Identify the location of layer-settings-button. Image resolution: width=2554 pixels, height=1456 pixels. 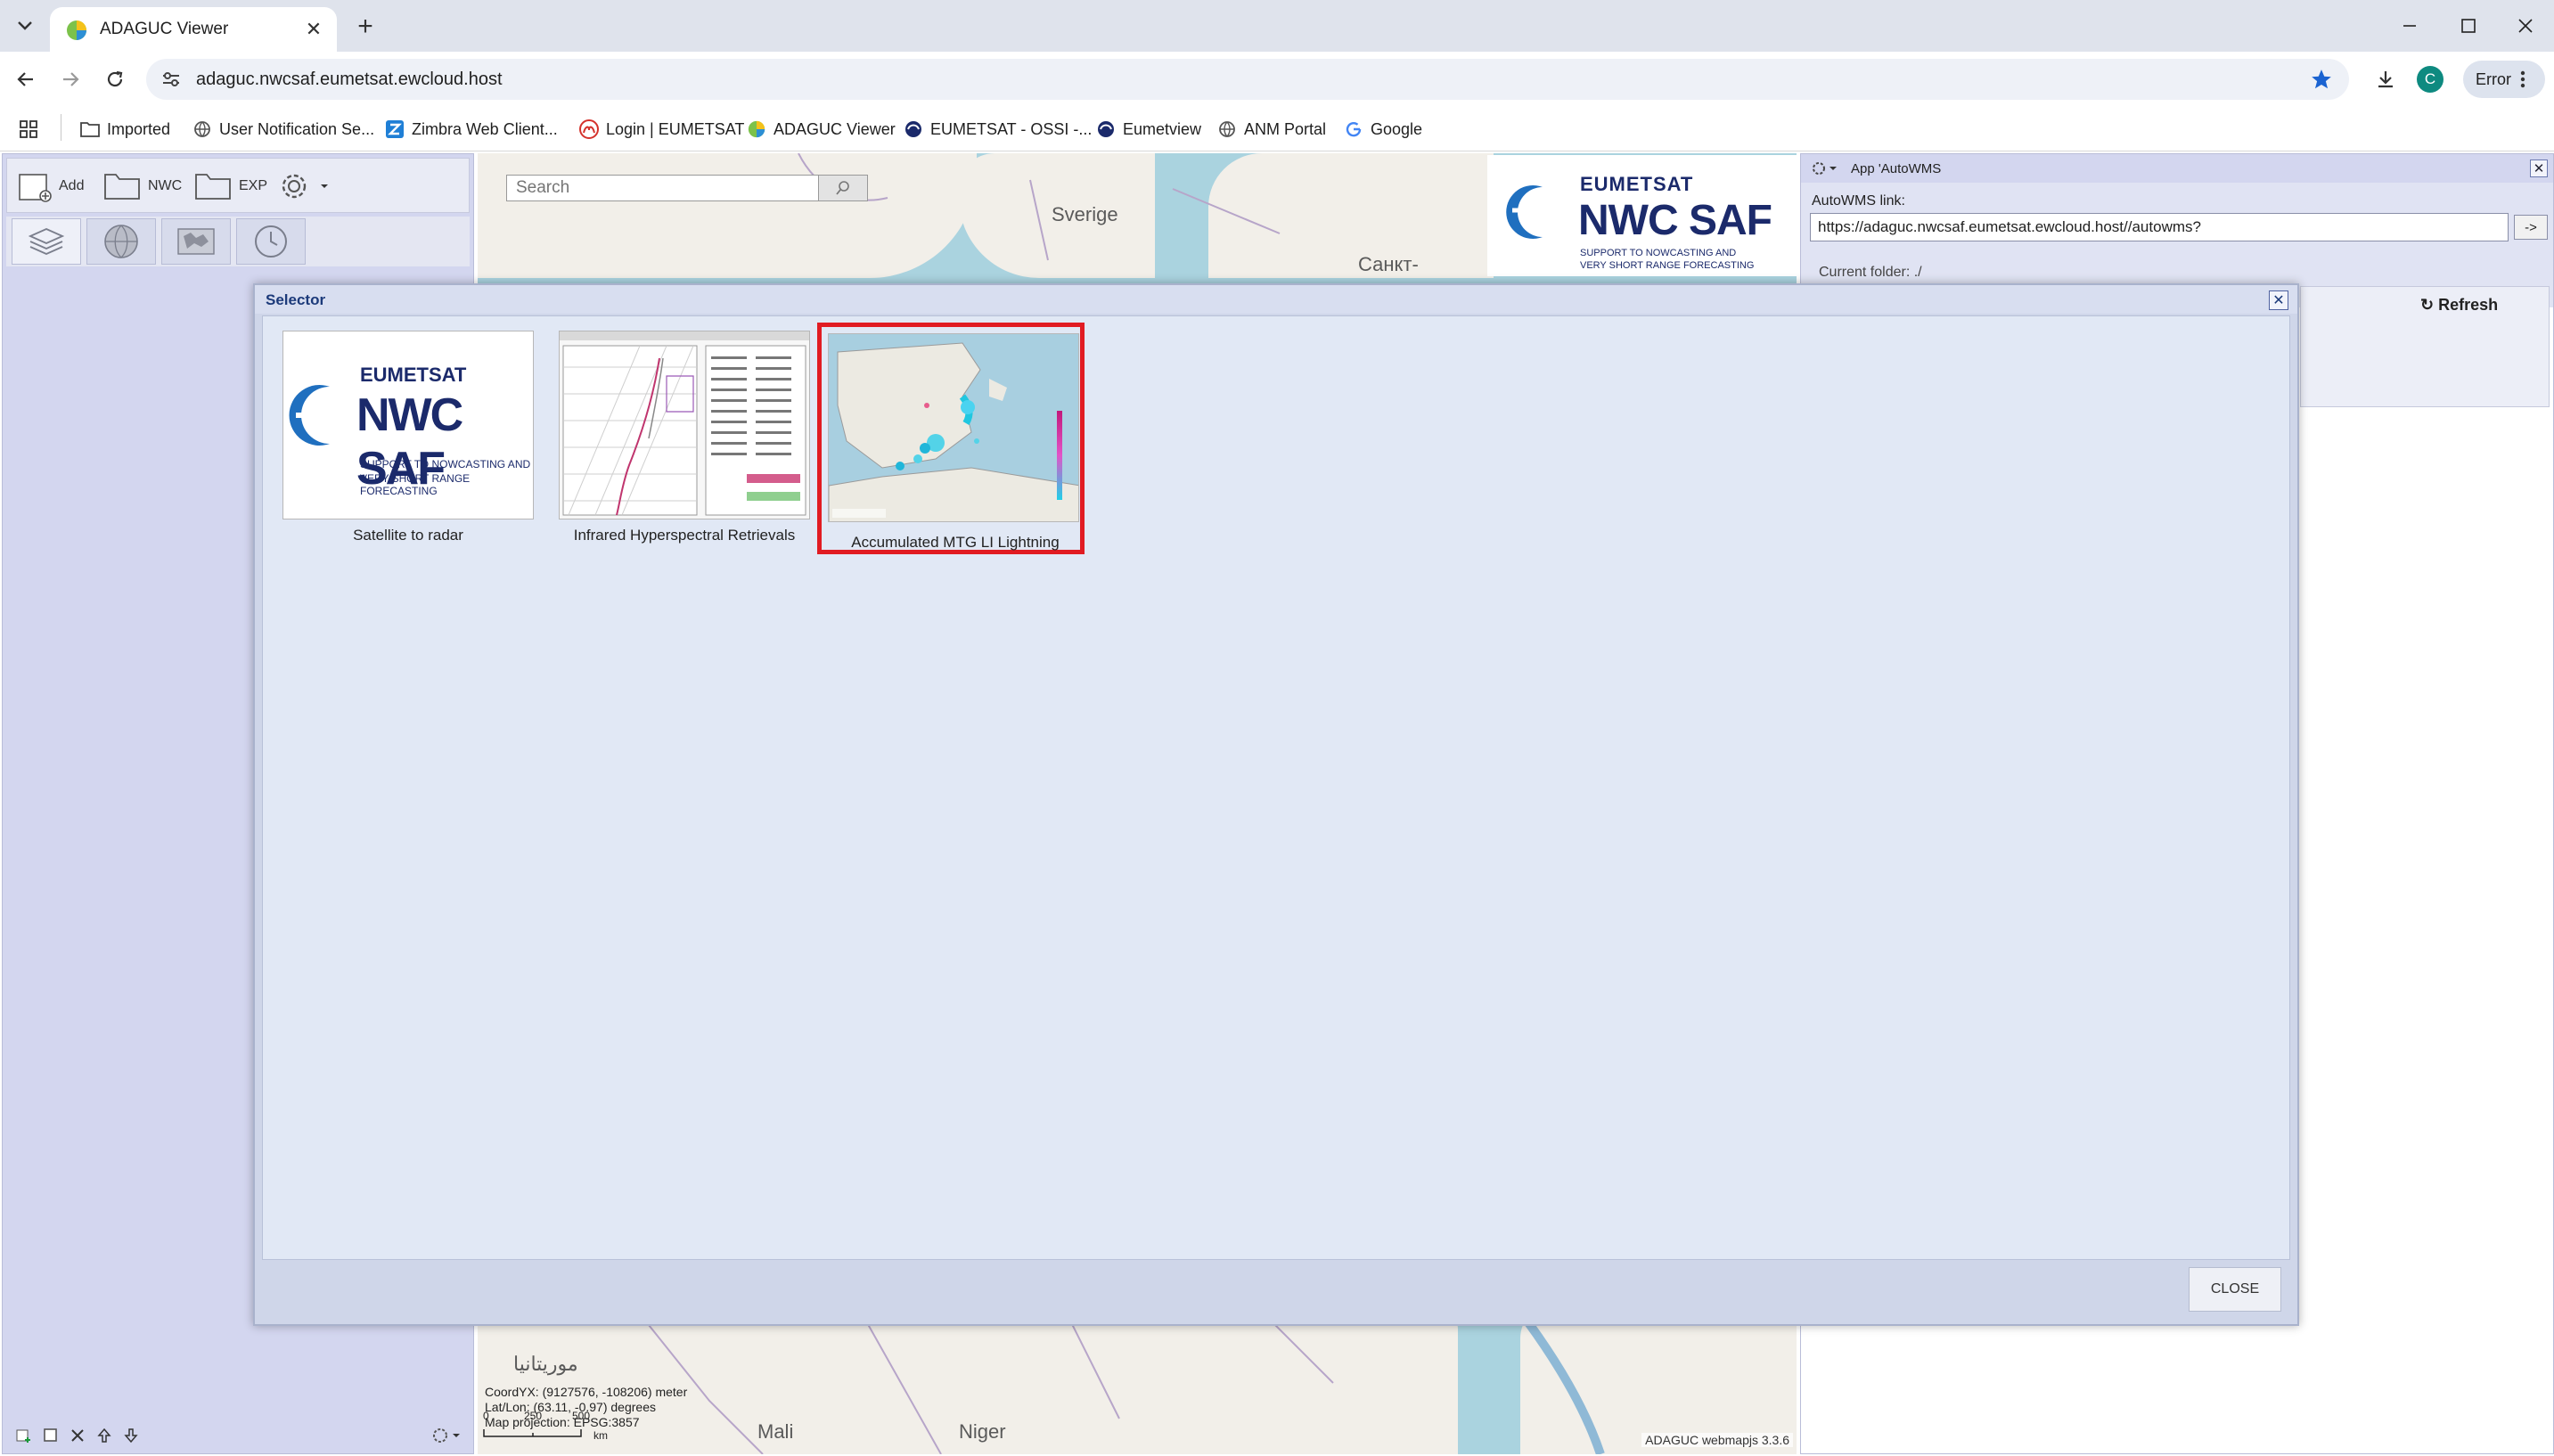
(446, 1436).